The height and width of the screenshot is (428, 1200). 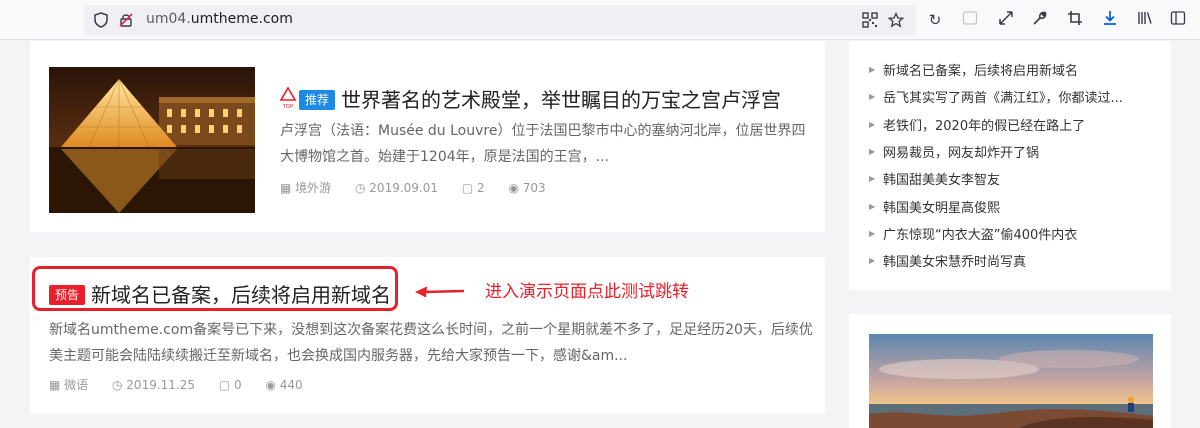 I want to click on top-badge-icon: TOP, so click(x=288, y=98).